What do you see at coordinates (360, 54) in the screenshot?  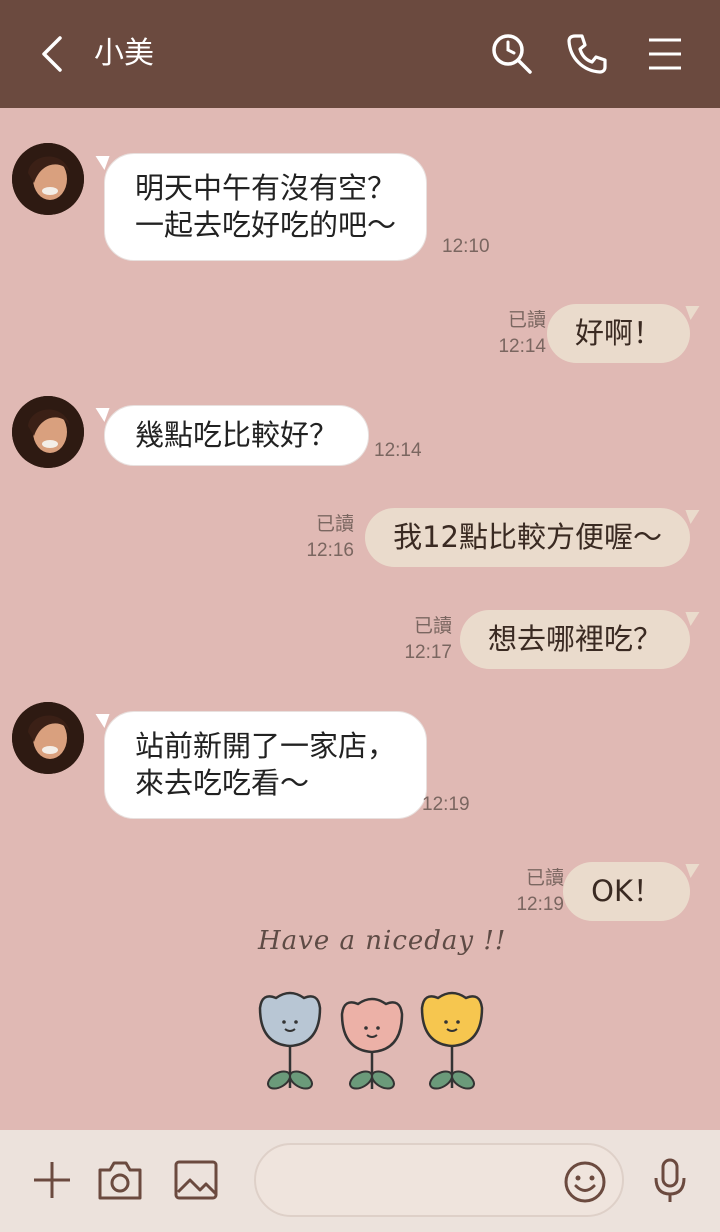 I see `chat-header: 小美` at bounding box center [360, 54].